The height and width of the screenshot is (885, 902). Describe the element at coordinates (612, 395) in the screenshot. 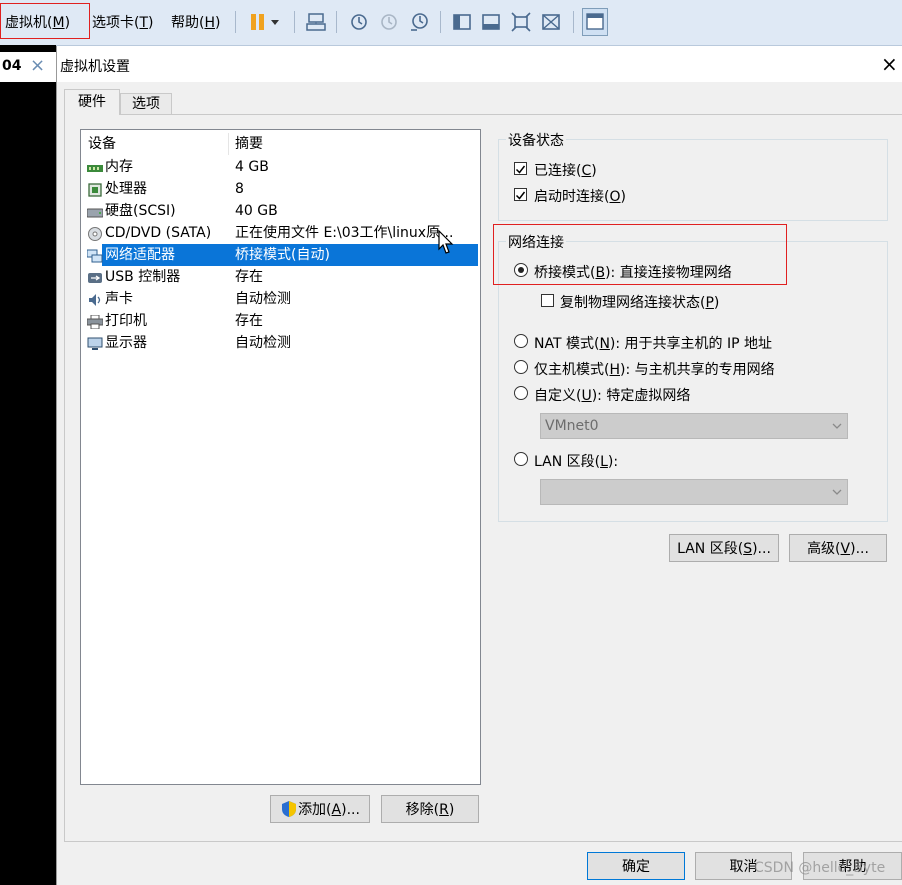

I see `custom-label: 自定义(U): 特定虚拟网络` at that location.